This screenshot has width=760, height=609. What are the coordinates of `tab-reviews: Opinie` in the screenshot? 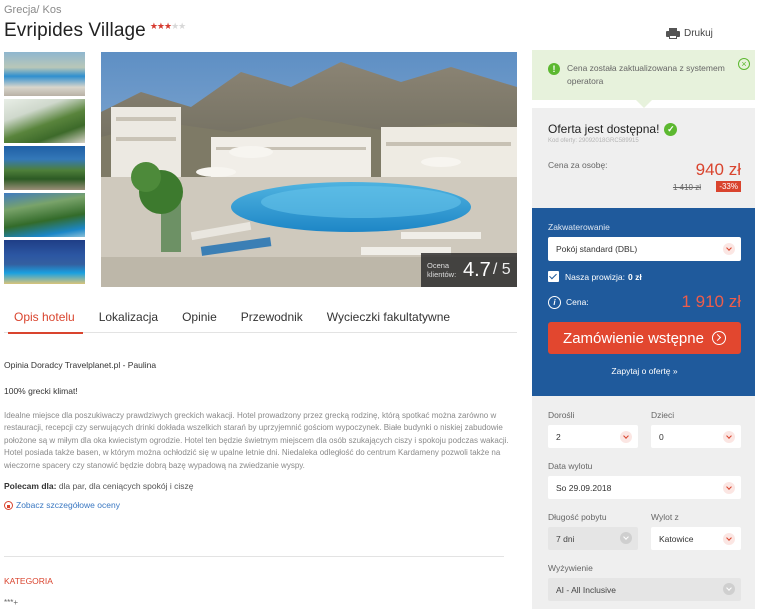 It's located at (199, 317).